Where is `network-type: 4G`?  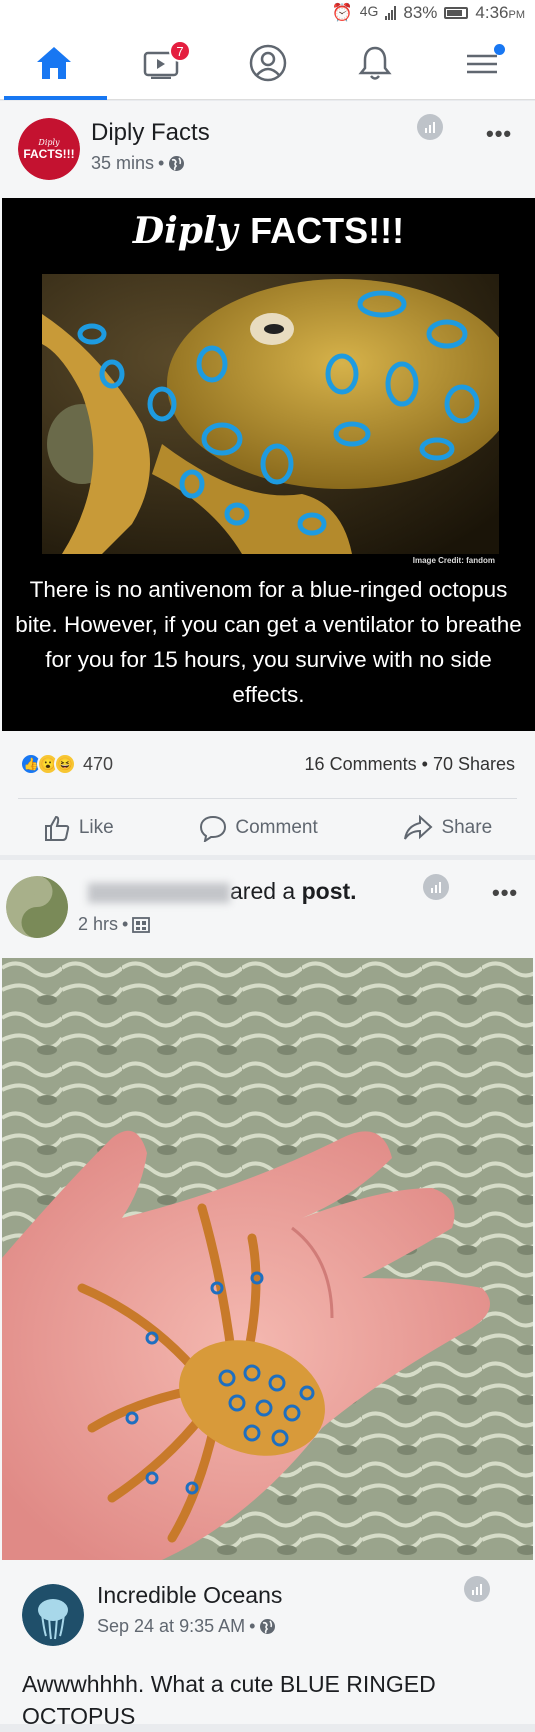
network-type: 4G is located at coordinates (369, 11).